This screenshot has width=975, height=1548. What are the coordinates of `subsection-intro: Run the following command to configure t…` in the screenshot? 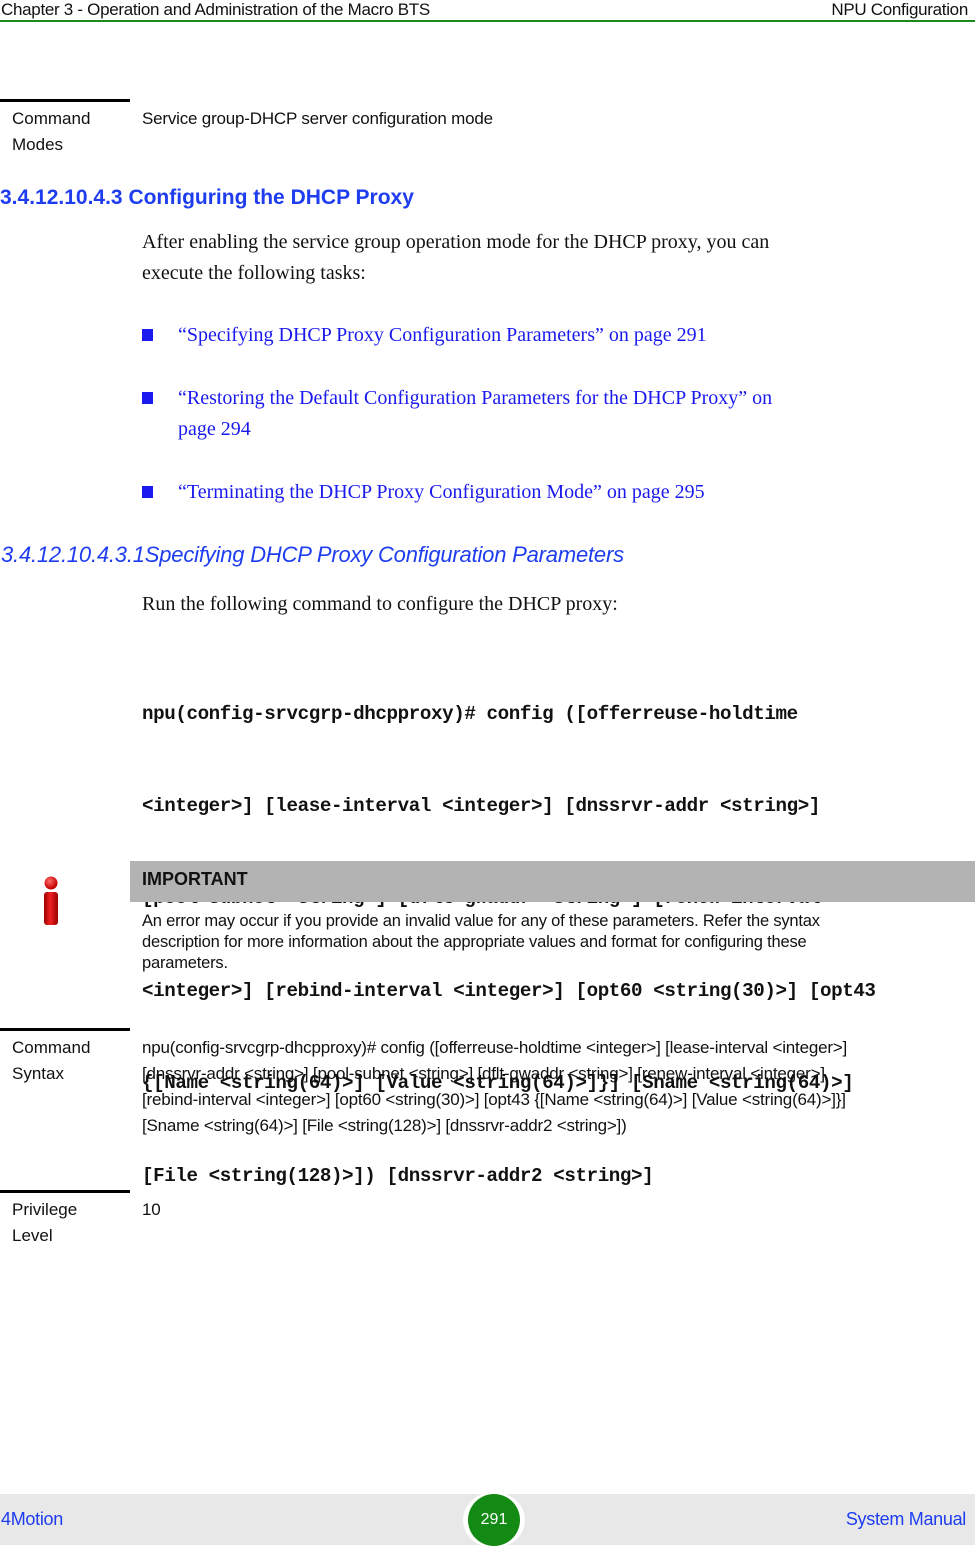 It's located at (380, 604).